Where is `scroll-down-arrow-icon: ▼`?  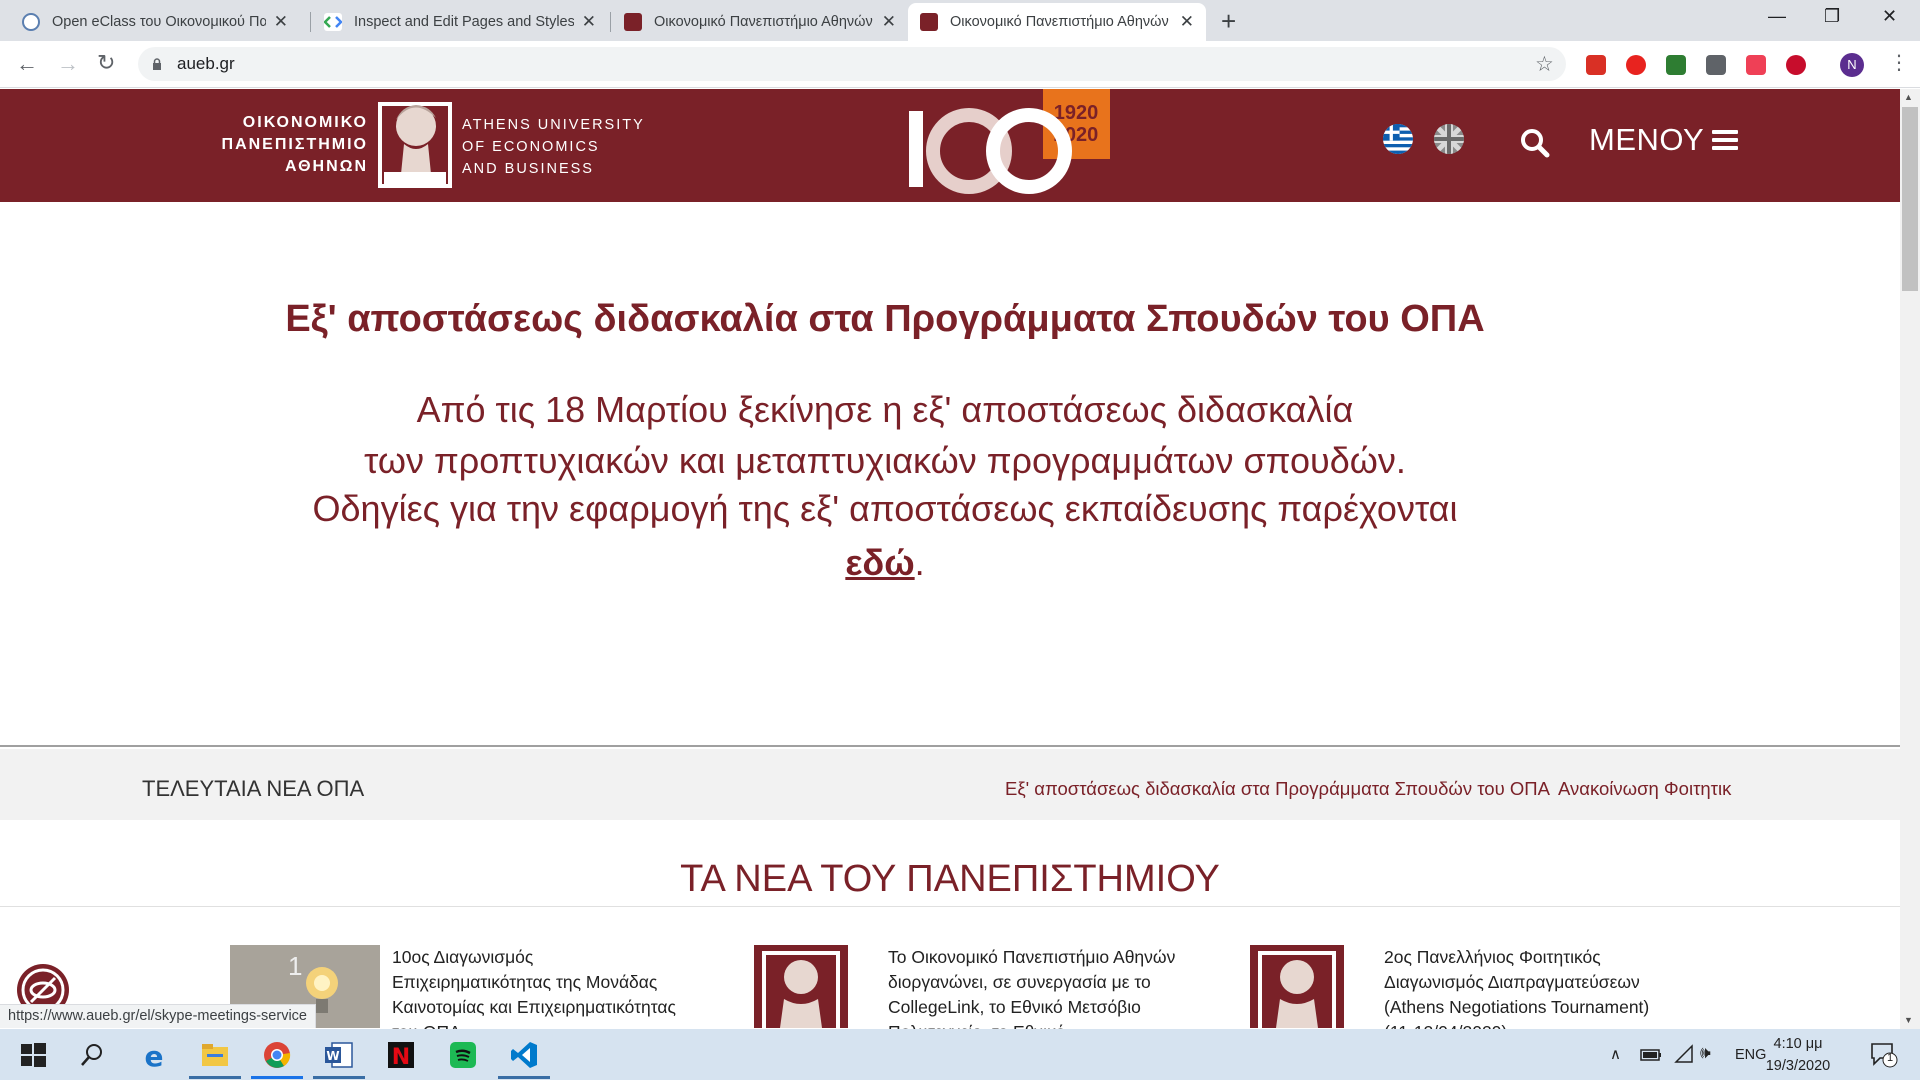
scroll-down-arrow-icon: ▼ is located at coordinates (1908, 1020).